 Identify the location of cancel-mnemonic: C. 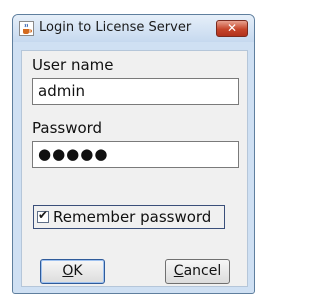
(178, 271).